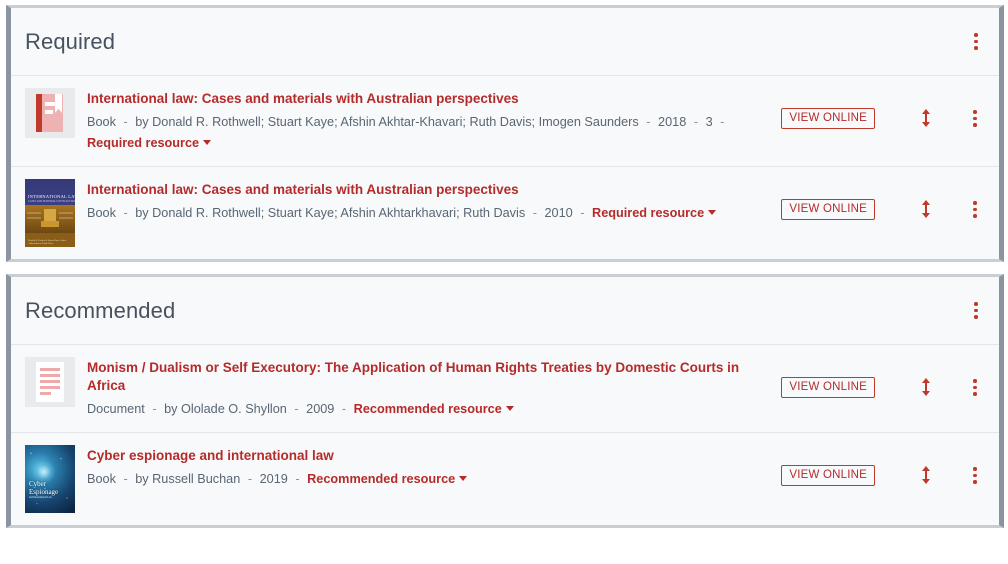 This screenshot has height=564, width=1008. Describe the element at coordinates (320, 409) in the screenshot. I see `citation-year: 2009` at that location.